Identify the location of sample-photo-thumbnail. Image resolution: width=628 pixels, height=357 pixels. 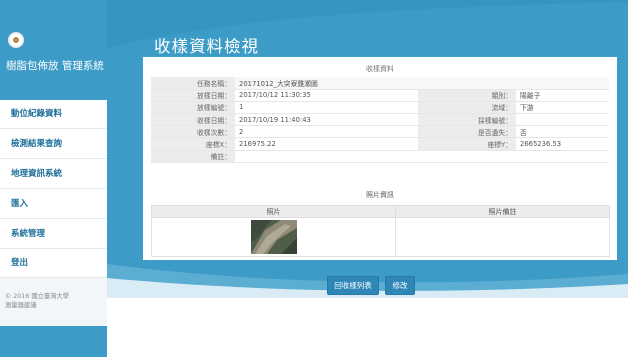
(274, 237).